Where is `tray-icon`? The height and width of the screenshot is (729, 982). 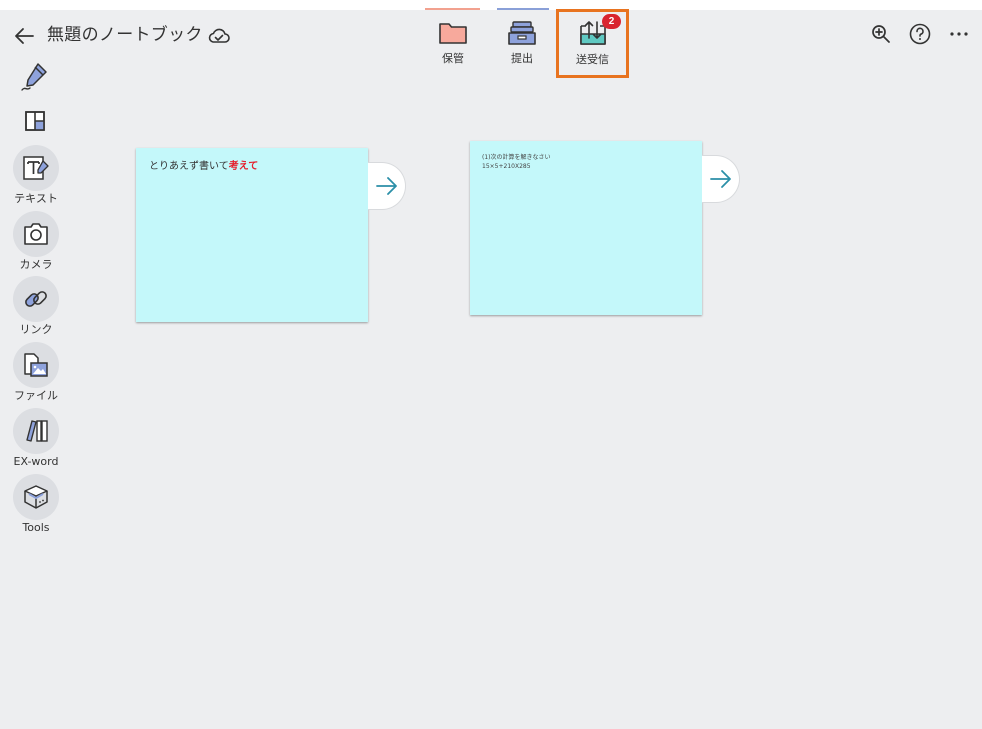
tray-icon is located at coordinates (522, 33).